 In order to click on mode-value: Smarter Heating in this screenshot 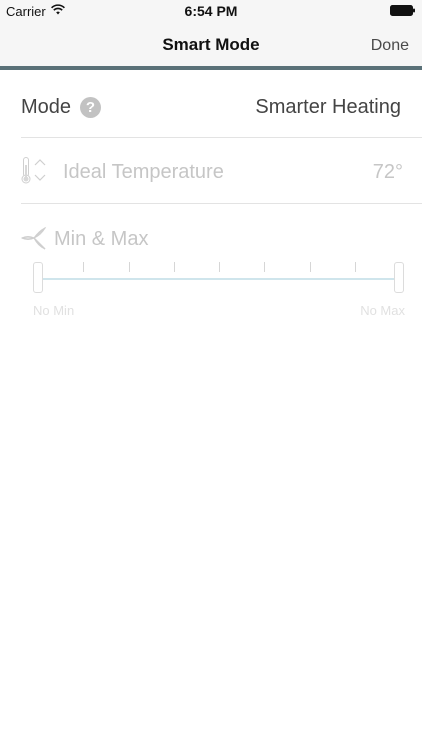, I will do `click(328, 107)`.